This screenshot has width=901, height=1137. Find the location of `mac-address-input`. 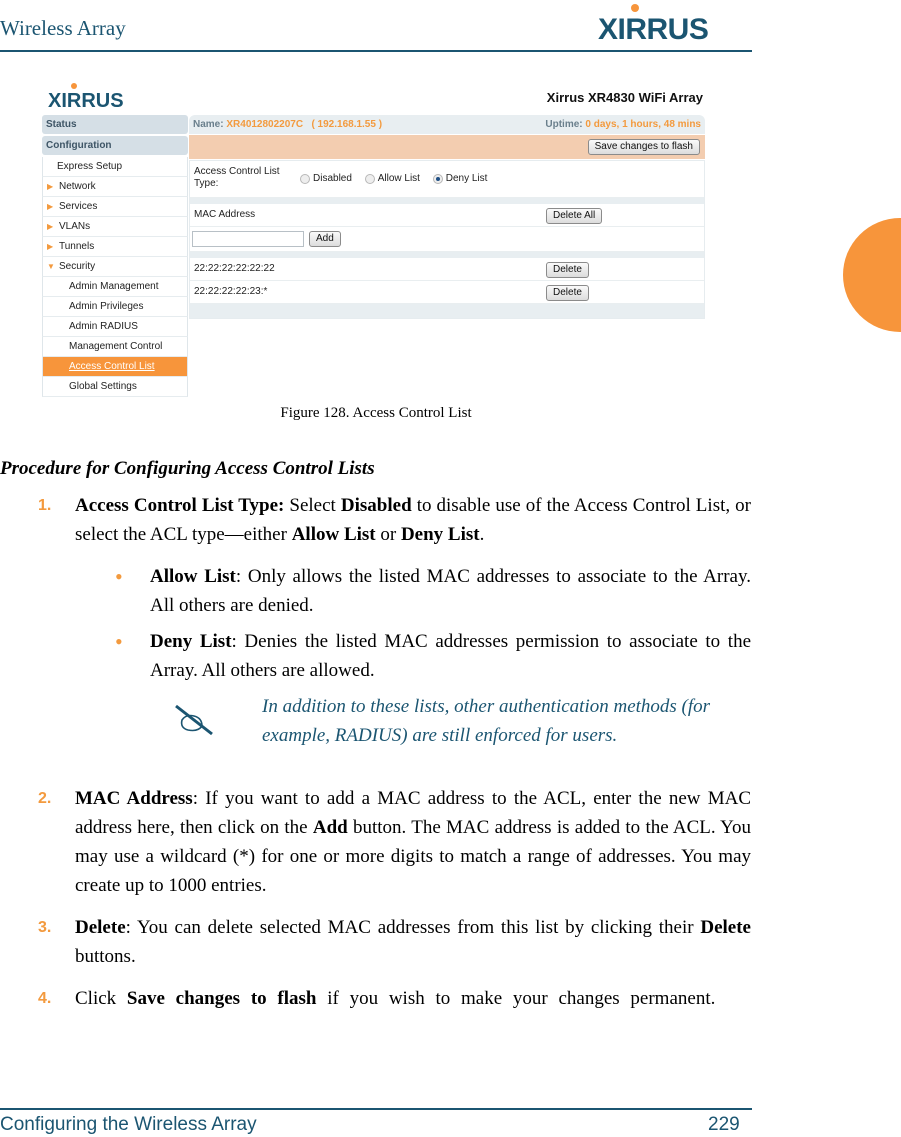

mac-address-input is located at coordinates (248, 239).